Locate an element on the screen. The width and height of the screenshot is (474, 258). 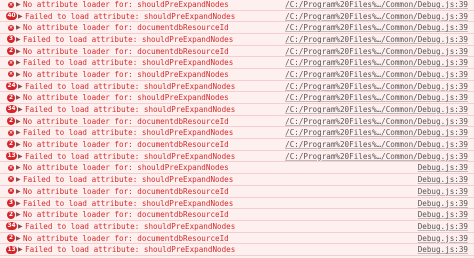
repeat-count-badge: 24 is located at coordinates (12, 85).